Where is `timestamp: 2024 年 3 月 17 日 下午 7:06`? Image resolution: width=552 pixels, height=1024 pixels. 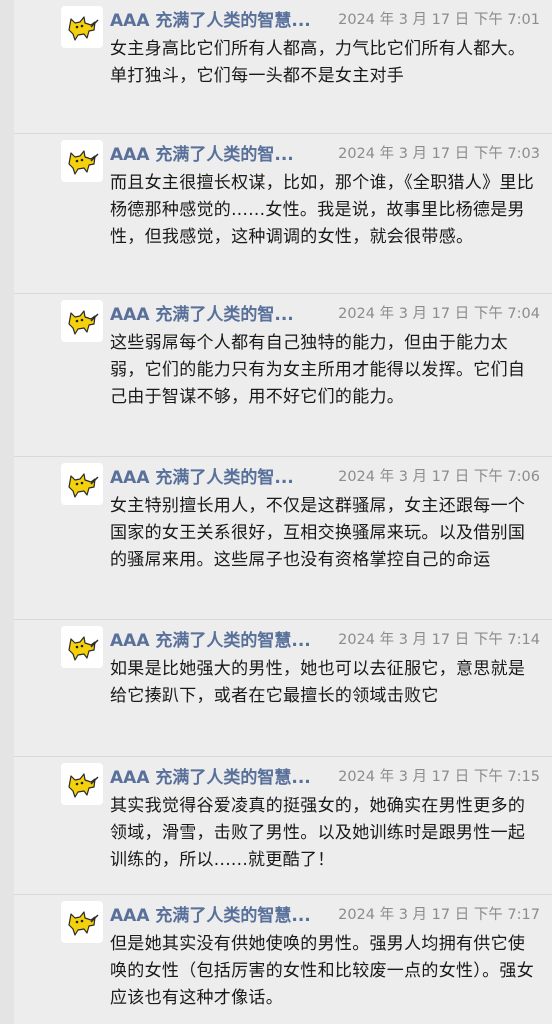
timestamp: 2024 年 3 月 17 日 下午 7:06 is located at coordinates (439, 477).